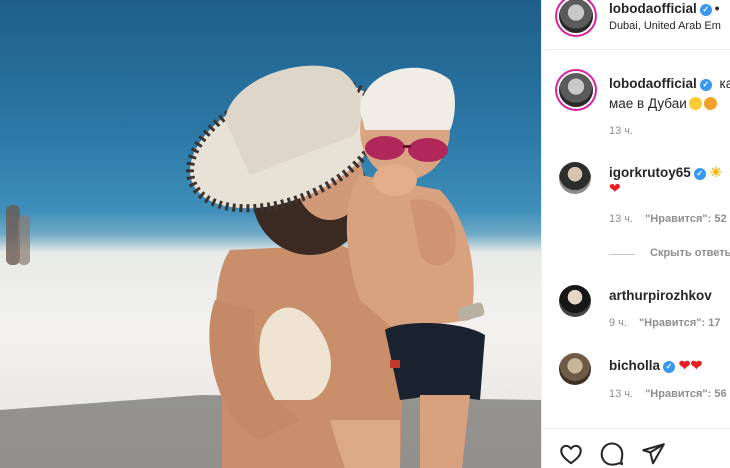 This screenshot has width=730, height=468. I want to click on comment-meta: 13 ч. "Нравится": 52, so click(669, 219).